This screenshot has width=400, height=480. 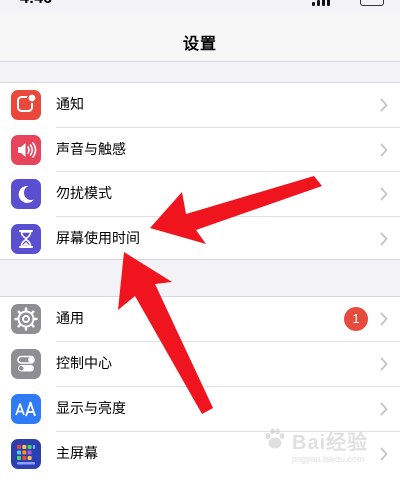 What do you see at coordinates (200, 239) in the screenshot?
I see `settings-row-screen-time: 屏幕使用时间` at bounding box center [200, 239].